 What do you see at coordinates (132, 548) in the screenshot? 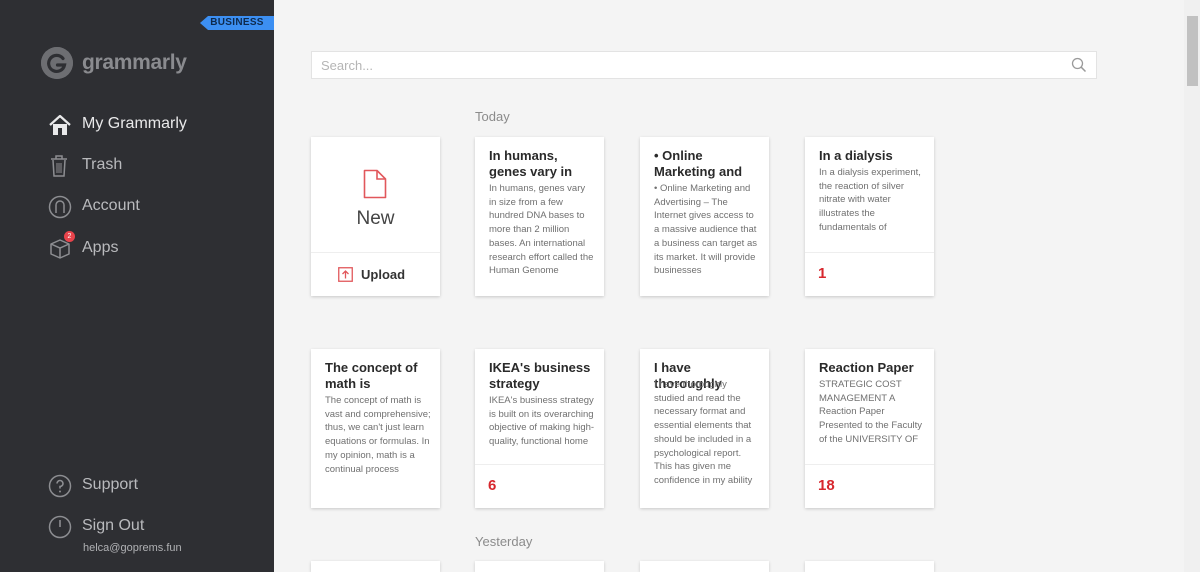
I see `user-email: helca@goprems.fun` at bounding box center [132, 548].